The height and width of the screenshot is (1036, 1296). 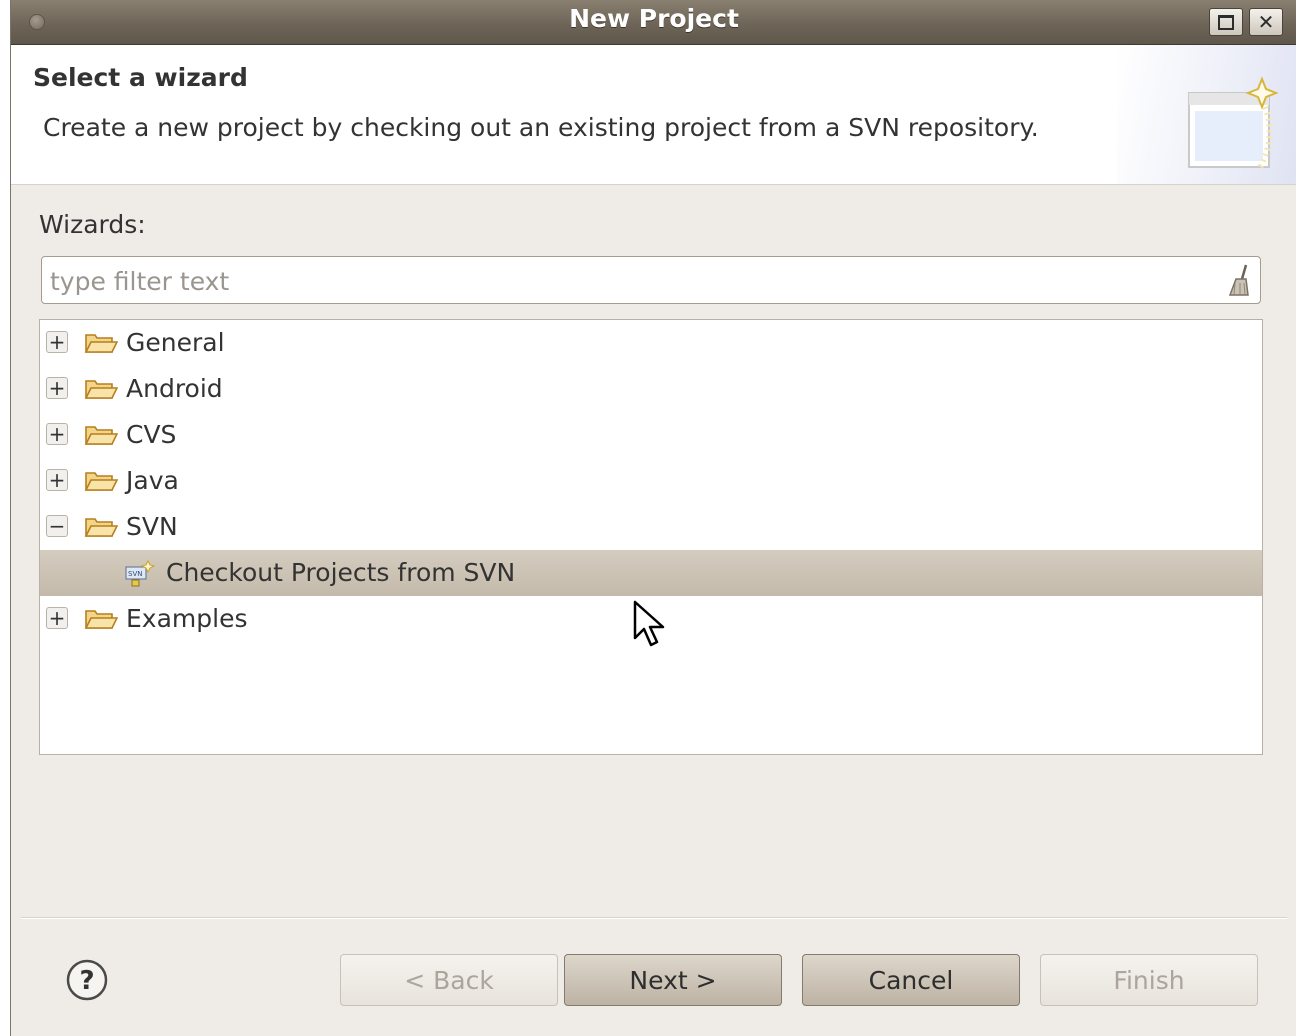 I want to click on window-title: New Project, so click(x=654, y=18).